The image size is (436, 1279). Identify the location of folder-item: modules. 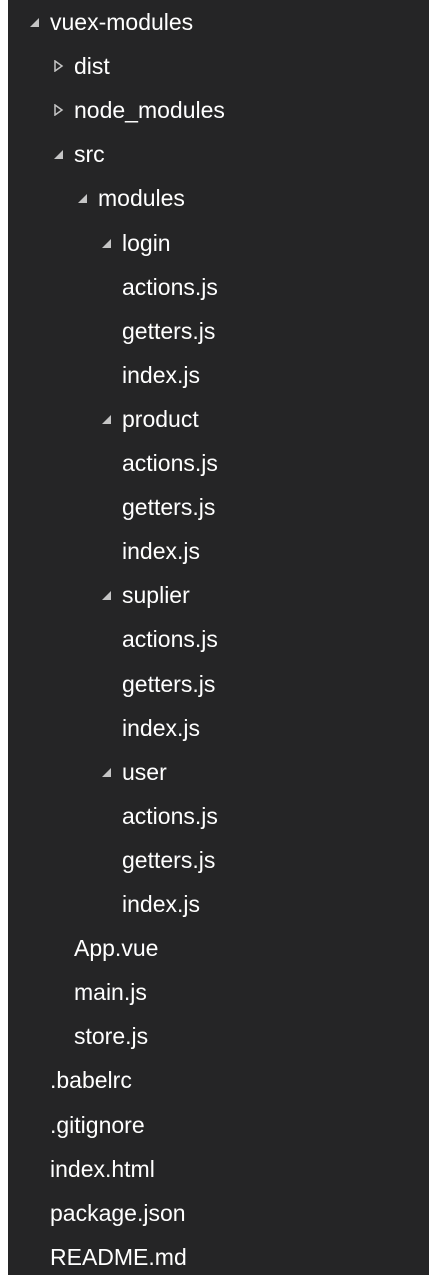
(218, 198).